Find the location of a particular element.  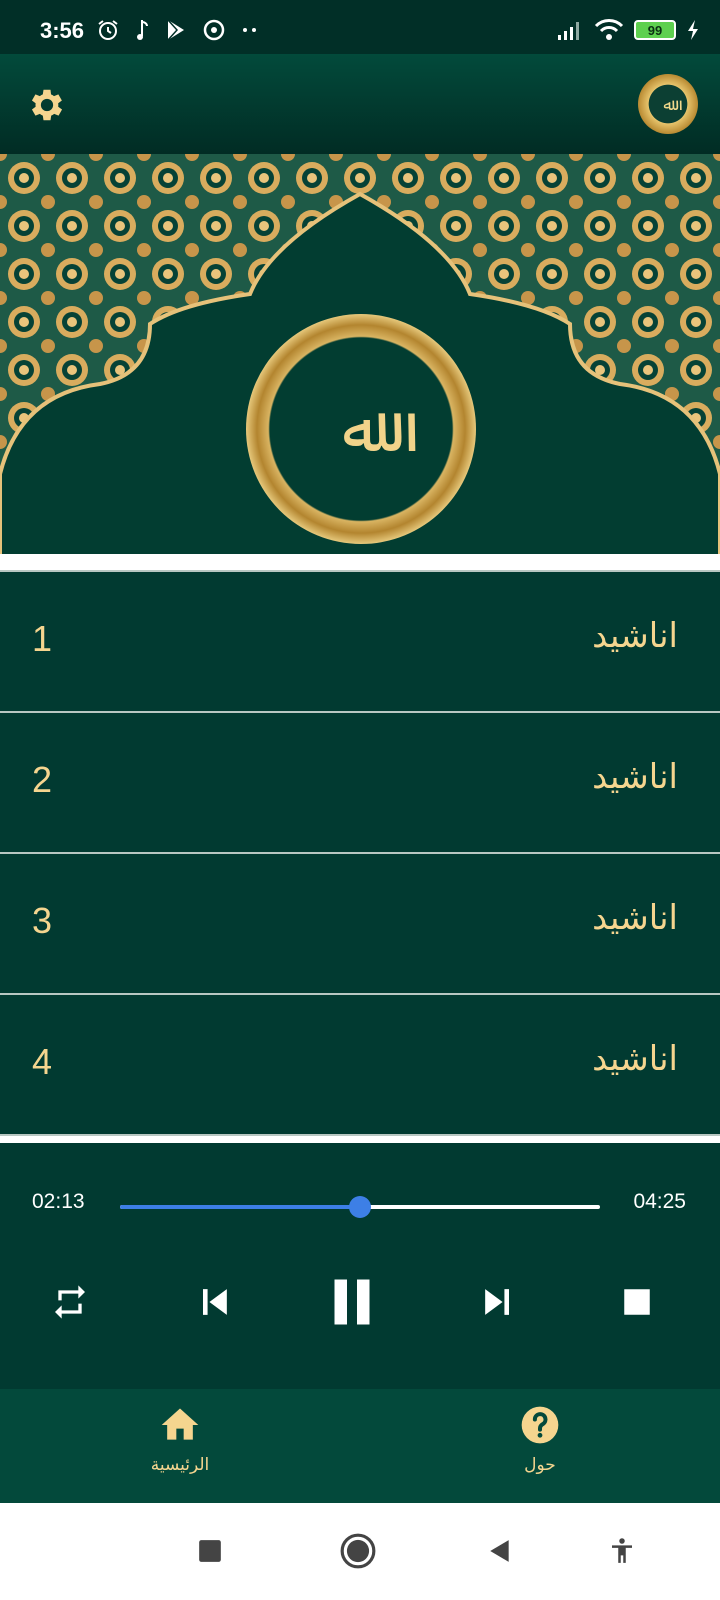

previous-icon is located at coordinates (215, 1302).